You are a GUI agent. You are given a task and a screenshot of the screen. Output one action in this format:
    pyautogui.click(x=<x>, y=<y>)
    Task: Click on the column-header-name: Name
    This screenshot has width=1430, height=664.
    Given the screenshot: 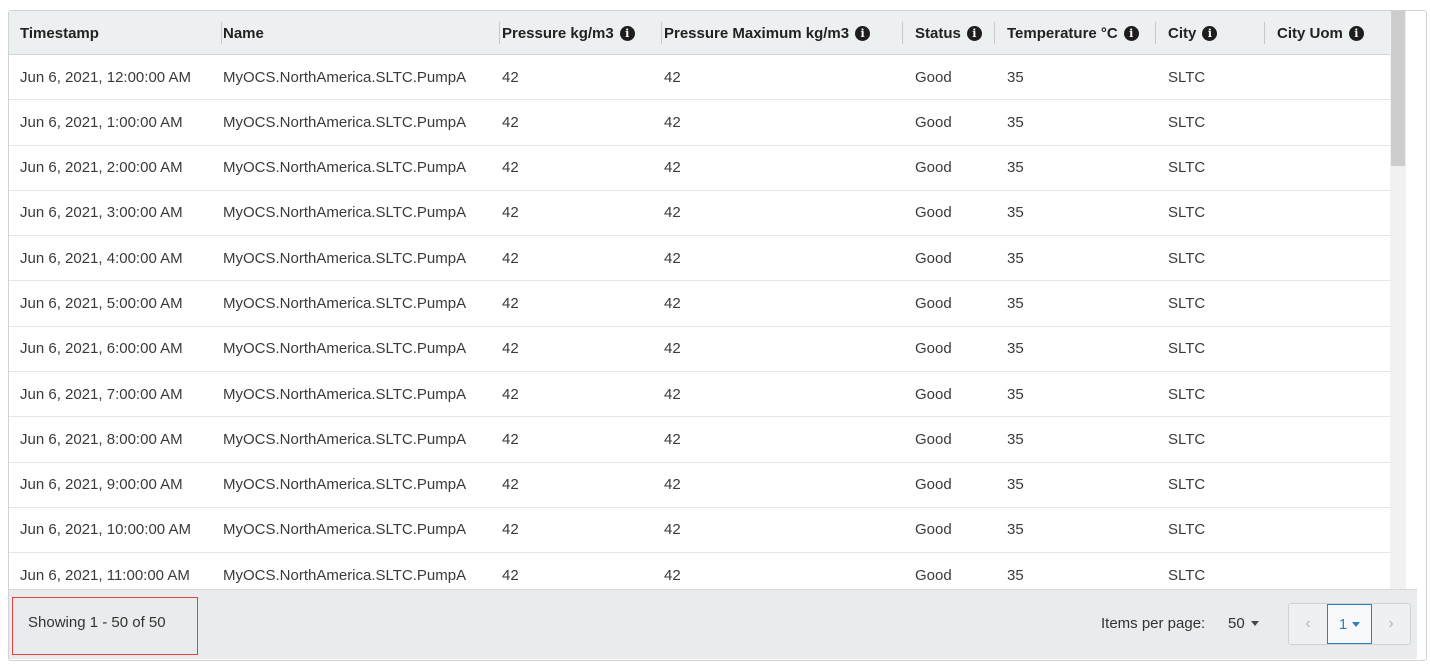 What is the action you would take?
    pyautogui.click(x=351, y=33)
    